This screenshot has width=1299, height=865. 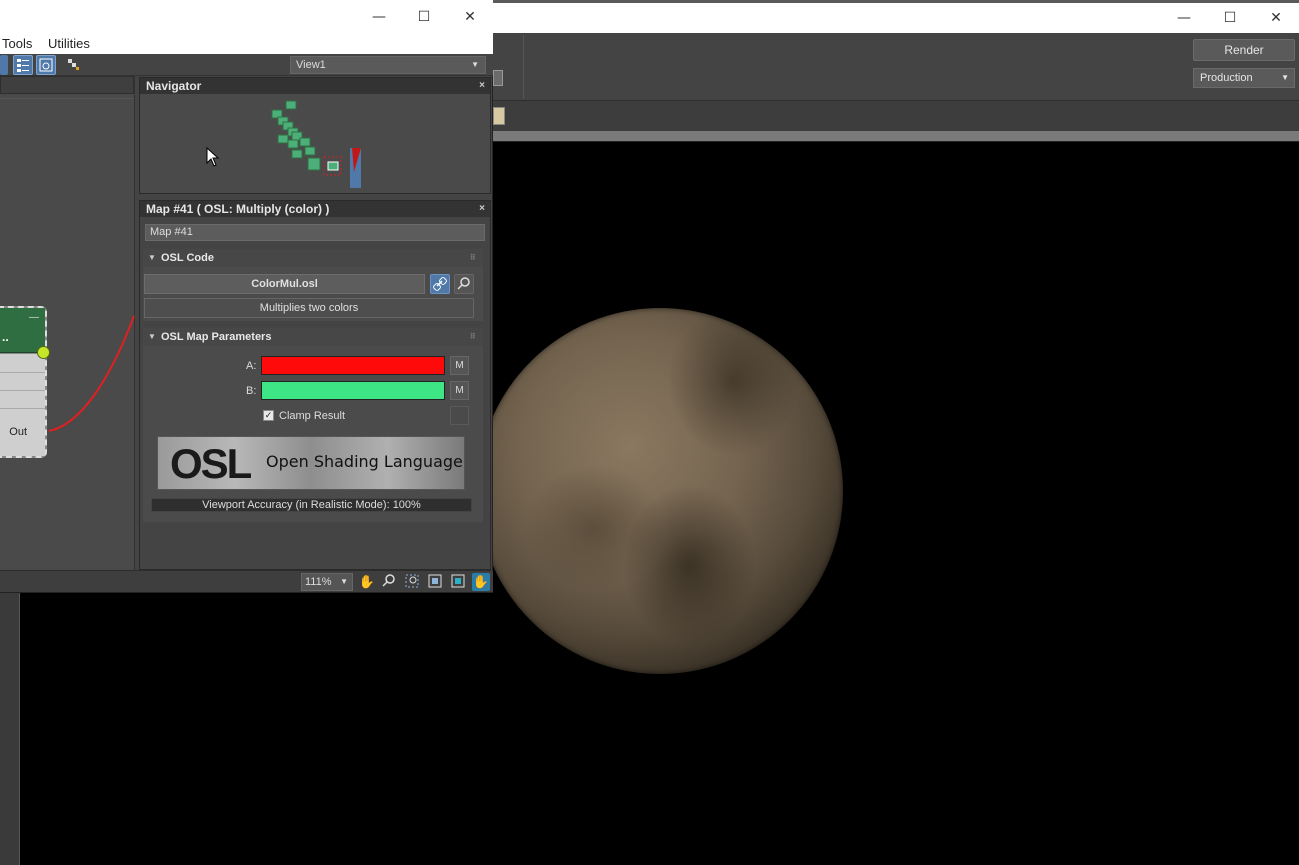 I want to click on parameter-panel-title: Map #41 ( OSL: Multiply (color) ) ×, so click(x=315, y=209).